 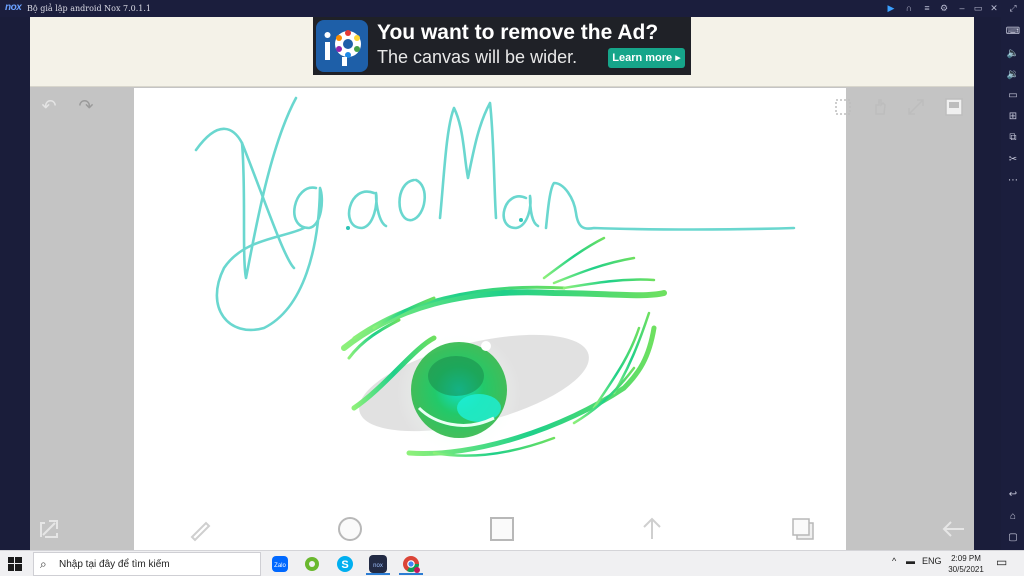 What do you see at coordinates (642, 58) in the screenshot?
I see `learn-more-label: Learn more` at bounding box center [642, 58].